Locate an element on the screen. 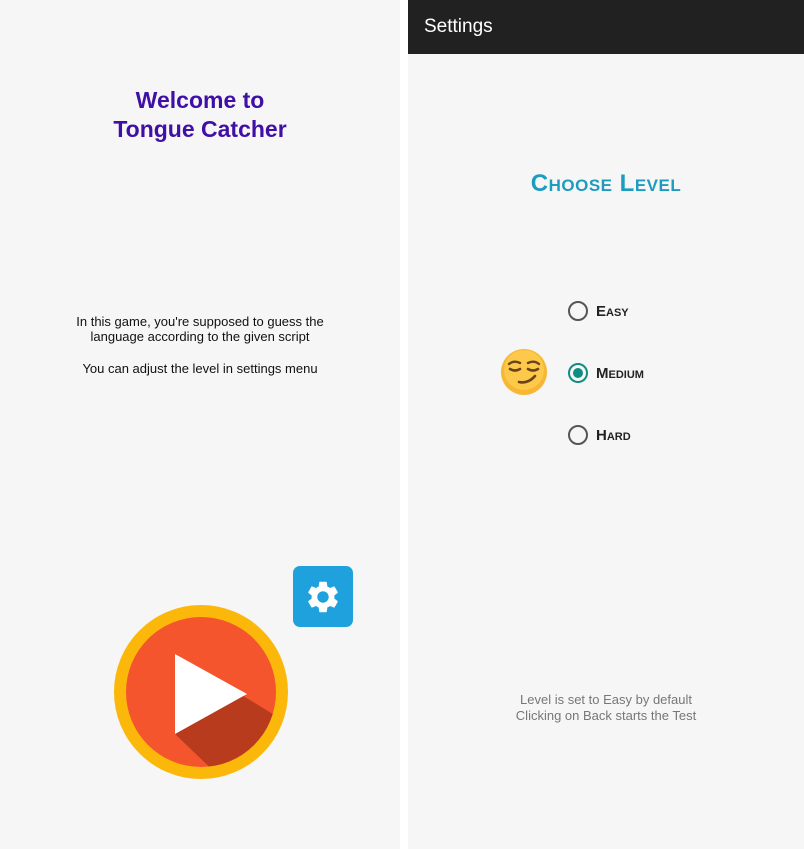 This screenshot has width=804, height=849. level-option-easy: Easy is located at coordinates (598, 311).